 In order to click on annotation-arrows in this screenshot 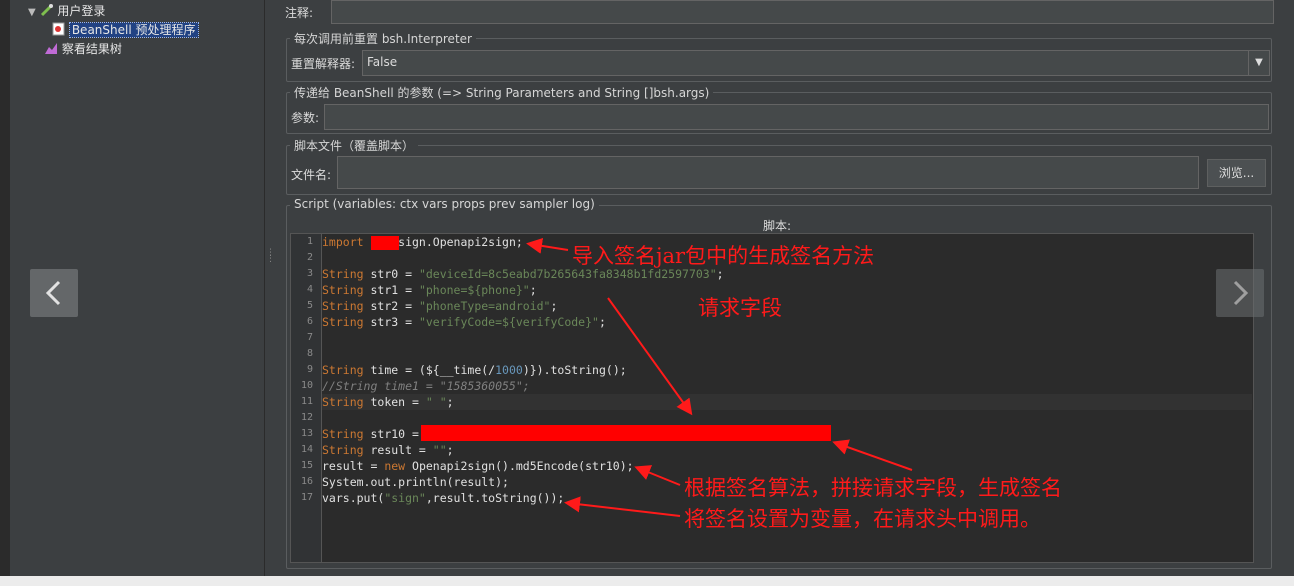, I will do `click(719, 377)`.